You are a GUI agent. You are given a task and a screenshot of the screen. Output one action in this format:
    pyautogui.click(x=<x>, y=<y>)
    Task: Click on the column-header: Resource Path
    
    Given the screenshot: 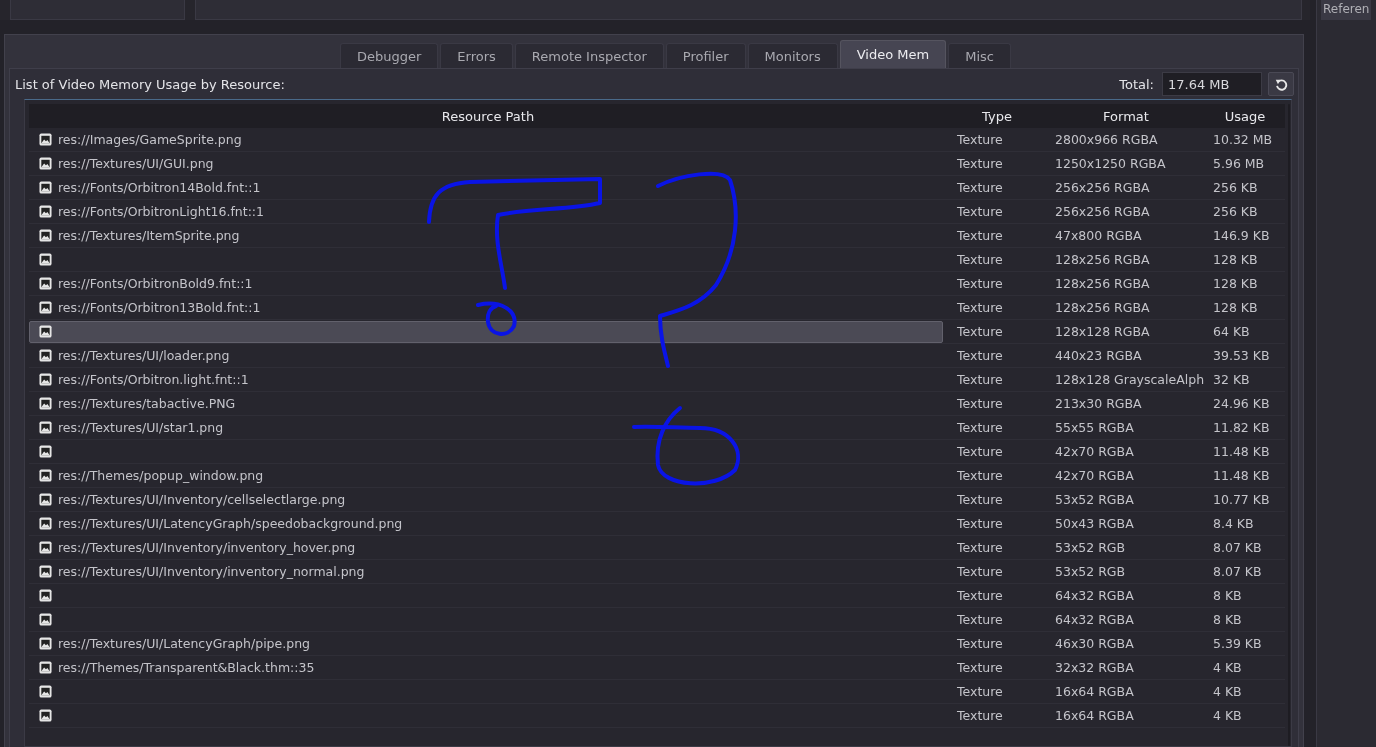 What is the action you would take?
    pyautogui.click(x=488, y=116)
    